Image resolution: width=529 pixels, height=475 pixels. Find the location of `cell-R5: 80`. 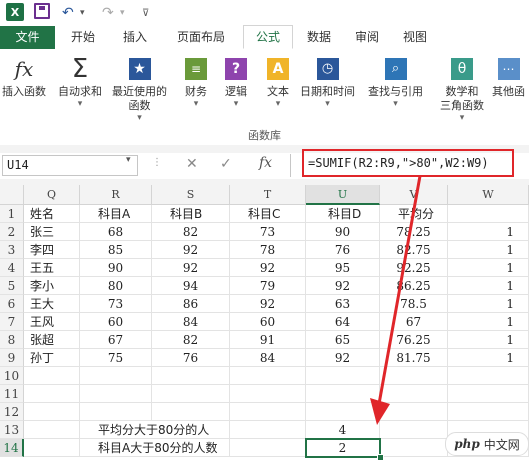

cell-R5: 80 is located at coordinates (116, 286).